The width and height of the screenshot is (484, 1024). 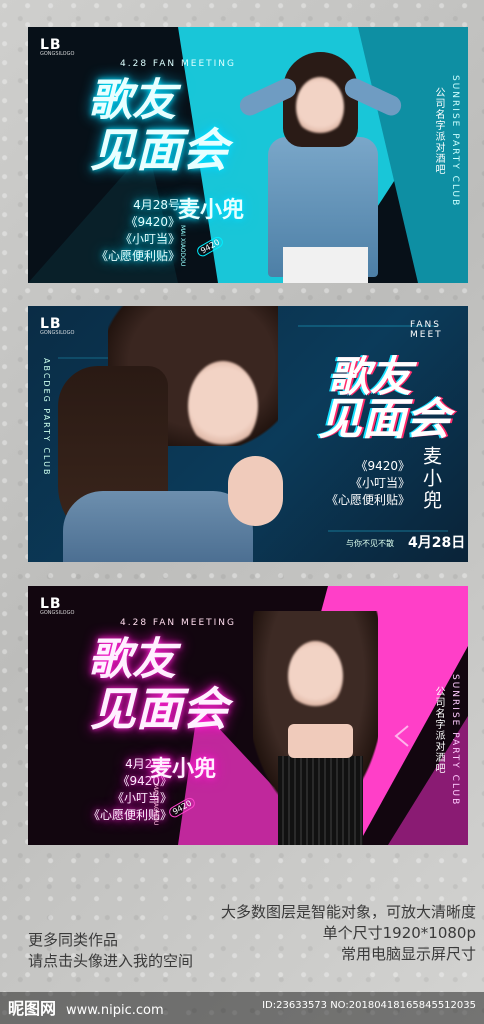 I want to click on song-list: 4月28号 《9420》 《小叮当》 《心愿便利贴》, so click(x=135, y=231).